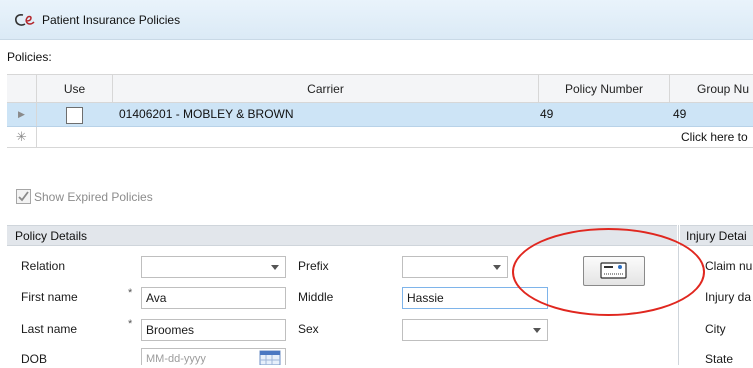 Image resolution: width=753 pixels, height=368 pixels. I want to click on show-expired-checkbox, so click(23, 196).